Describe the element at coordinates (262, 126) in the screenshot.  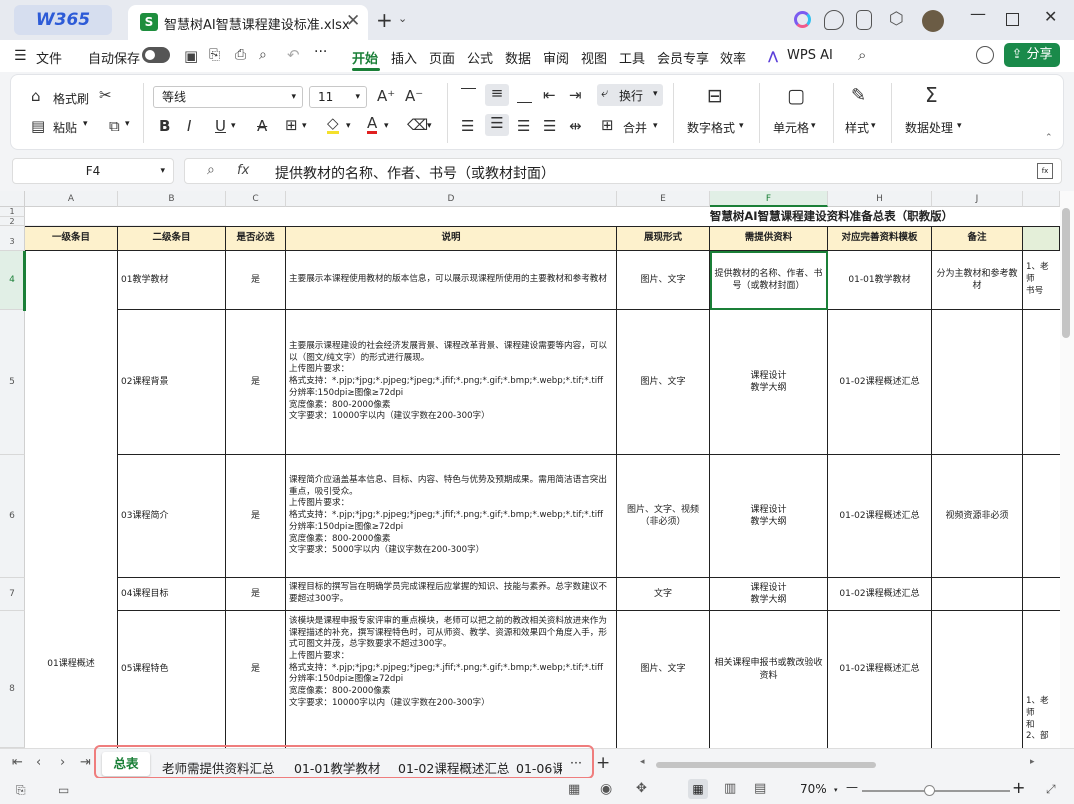
I see `strikethrough-icon: A` at that location.